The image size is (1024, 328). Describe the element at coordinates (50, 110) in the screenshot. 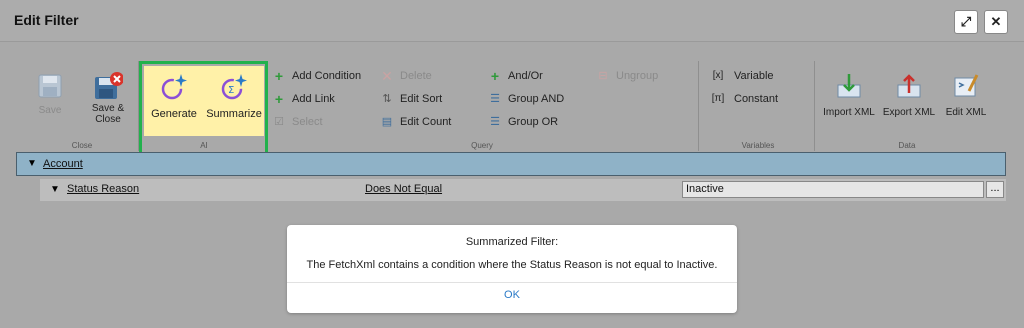

I see `save-label: Save` at that location.